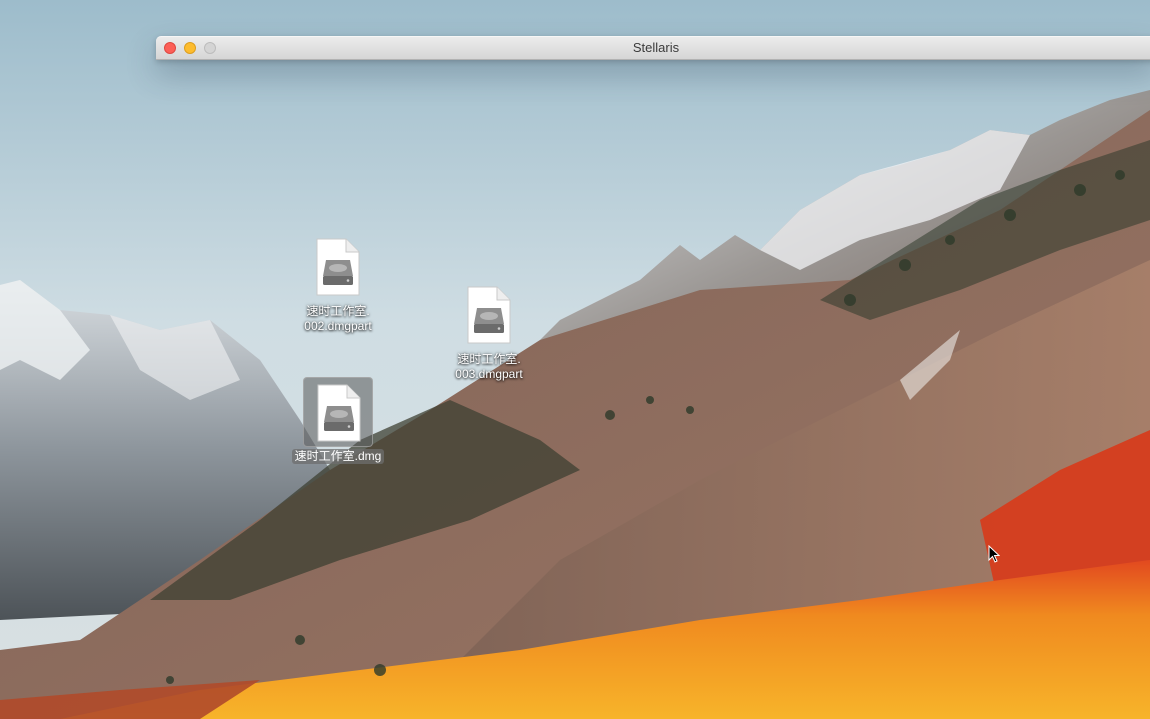 Image resolution: width=1150 pixels, height=719 pixels. Describe the element at coordinates (489, 374) in the screenshot. I see `file-name-line2: 003.dmgpart` at that location.